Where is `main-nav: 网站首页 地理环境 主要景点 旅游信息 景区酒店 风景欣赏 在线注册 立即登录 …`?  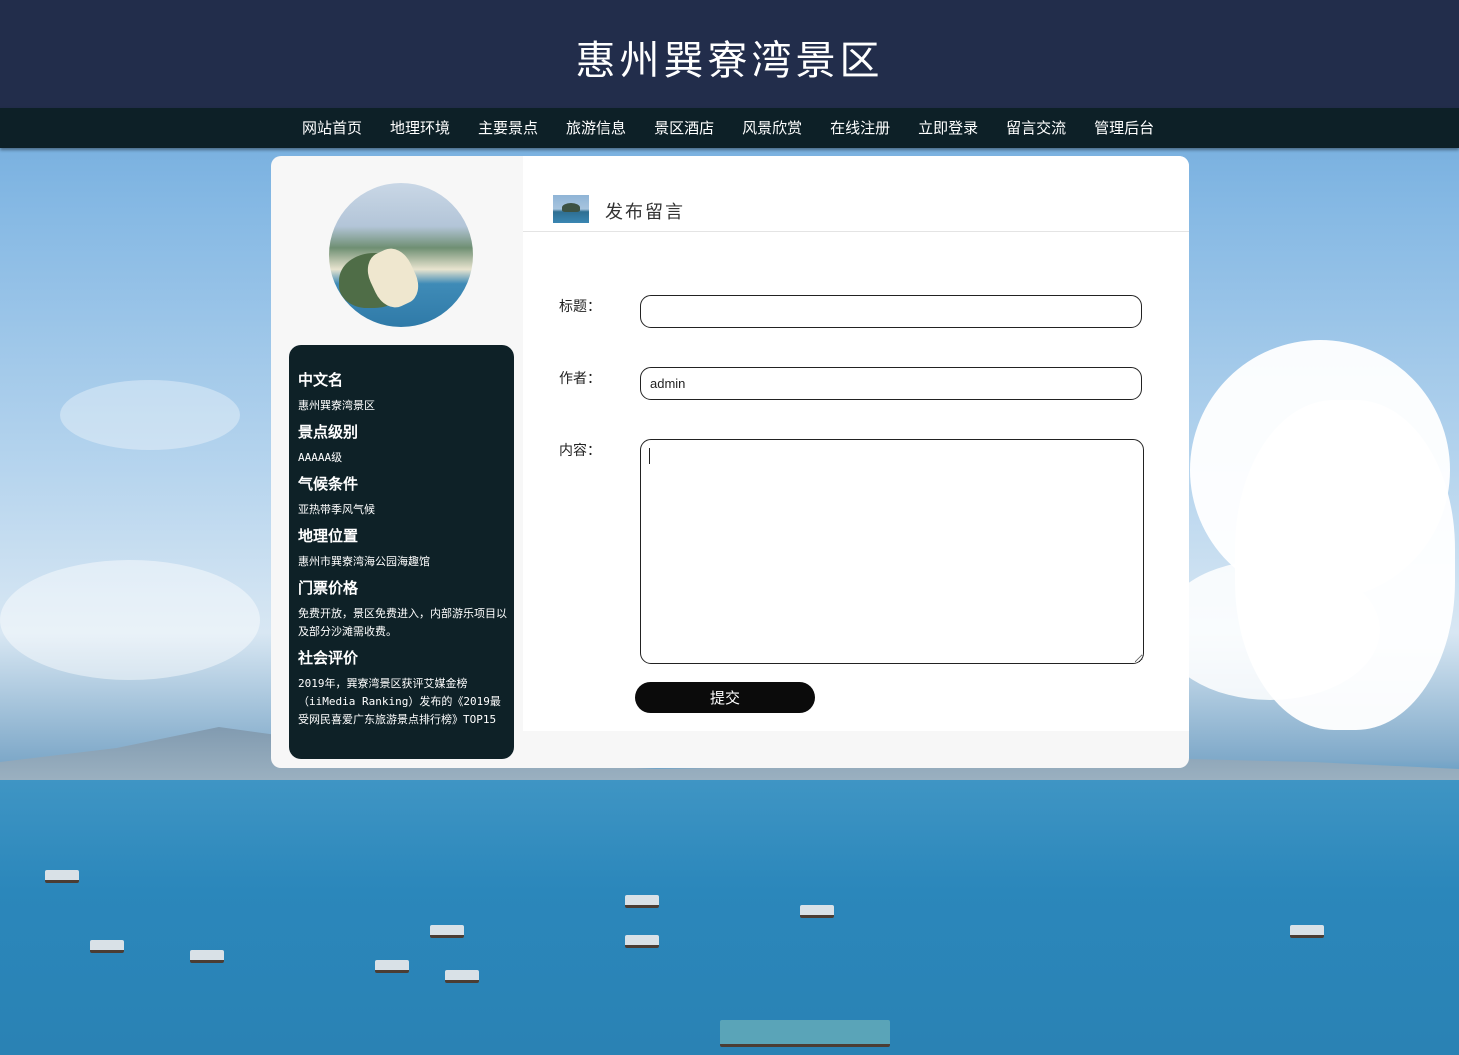 main-nav: 网站首页 地理环境 主要景点 旅游信息 景区酒店 风景欣赏 在线注册 立即登录 … is located at coordinates (729, 128).